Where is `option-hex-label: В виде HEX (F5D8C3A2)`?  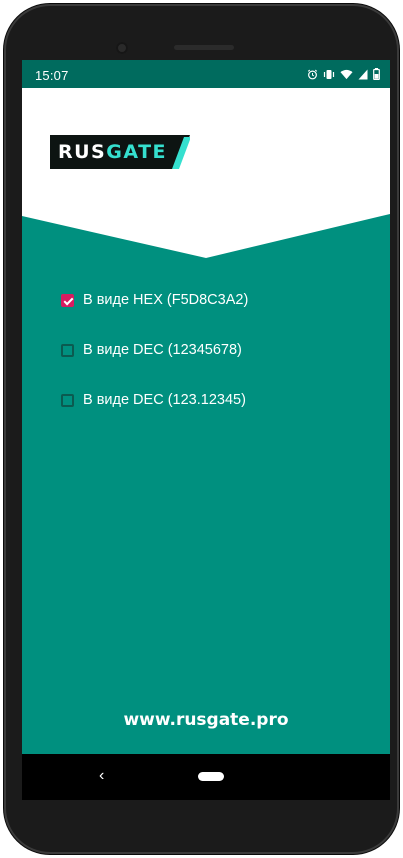 option-hex-label: В виде HEX (F5D8C3A2) is located at coordinates (166, 300).